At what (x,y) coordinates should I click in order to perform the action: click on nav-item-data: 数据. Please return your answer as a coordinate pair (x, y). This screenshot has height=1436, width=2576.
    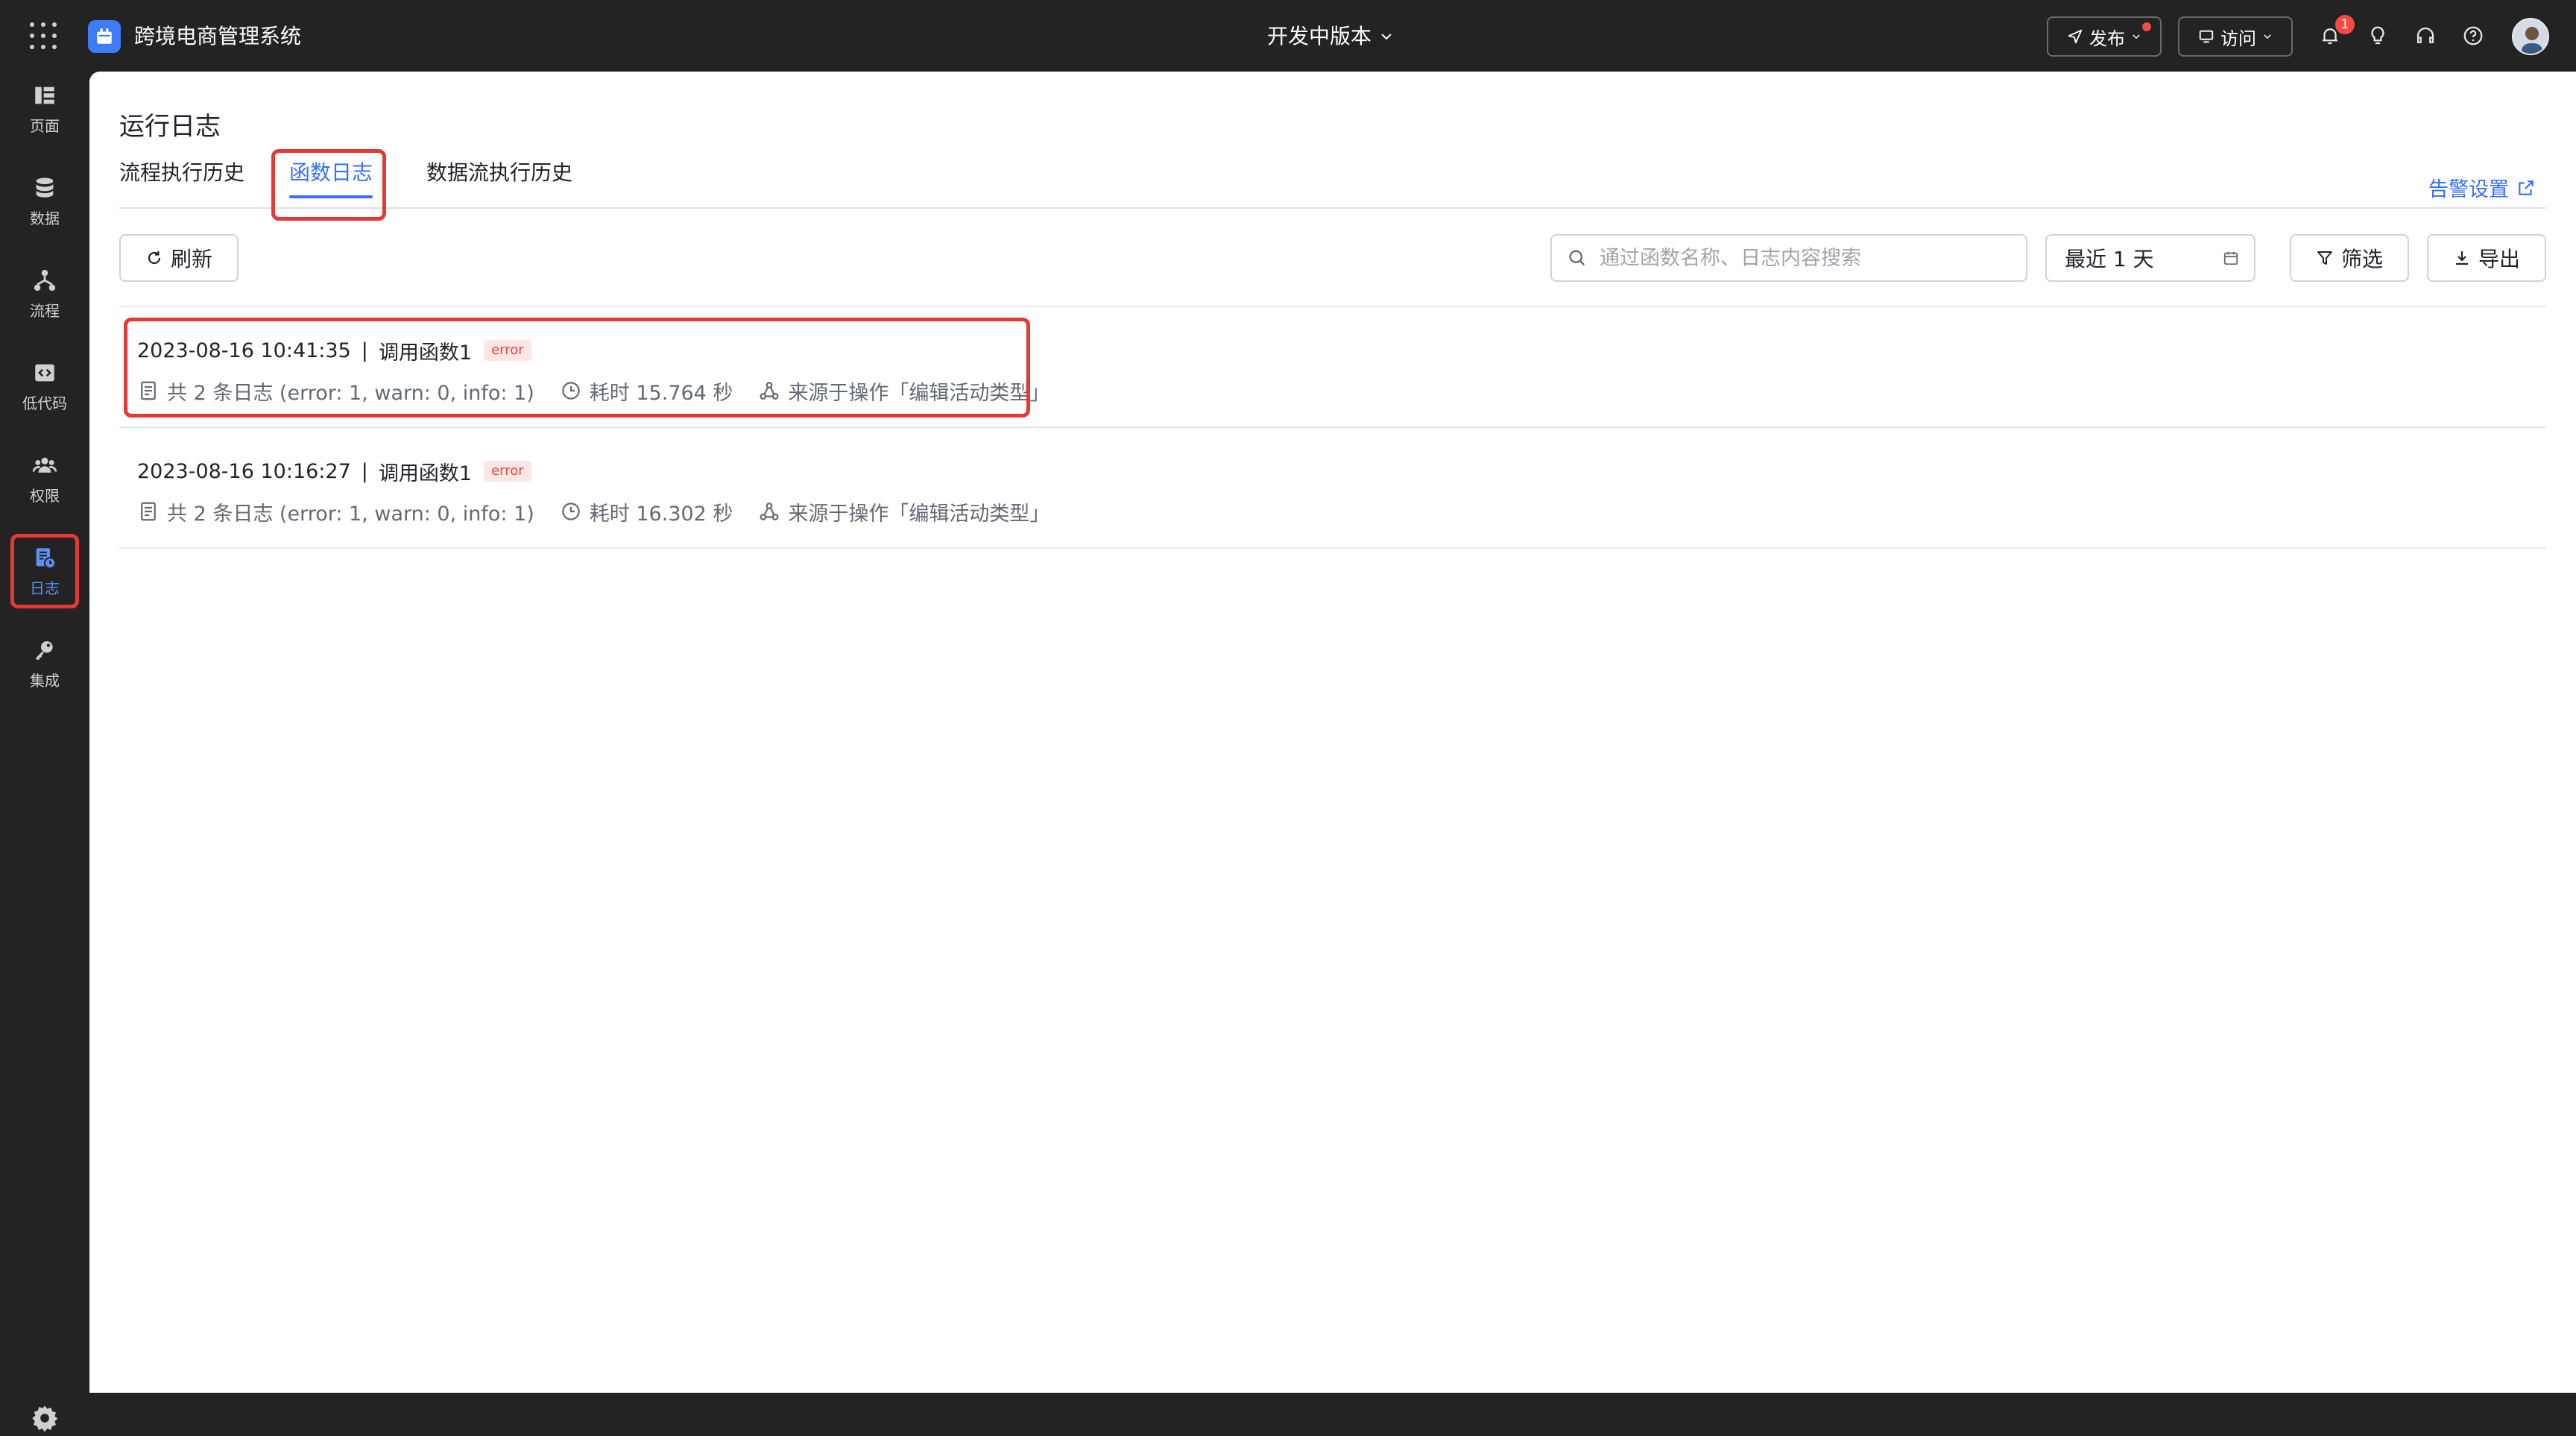
    Looking at the image, I should click on (44, 201).